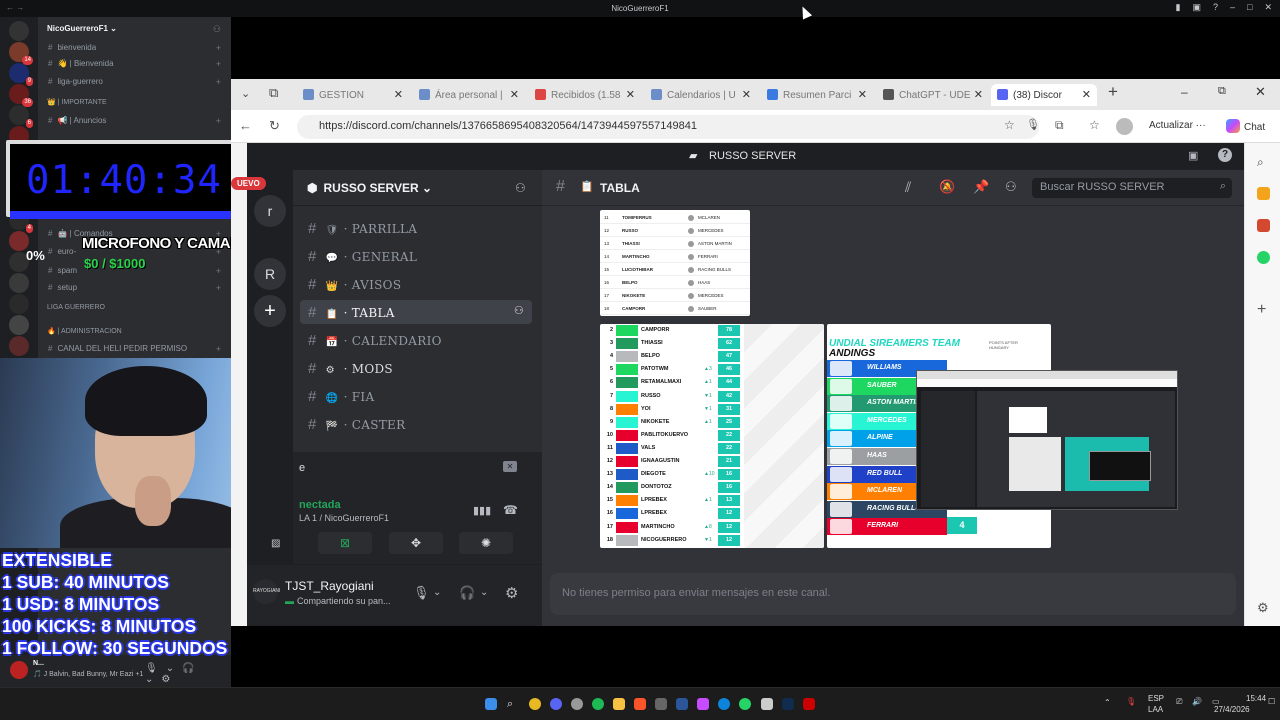 The height and width of the screenshot is (720, 1280). Describe the element at coordinates (274, 126) in the screenshot. I see `refresh-icon: ↻` at that location.